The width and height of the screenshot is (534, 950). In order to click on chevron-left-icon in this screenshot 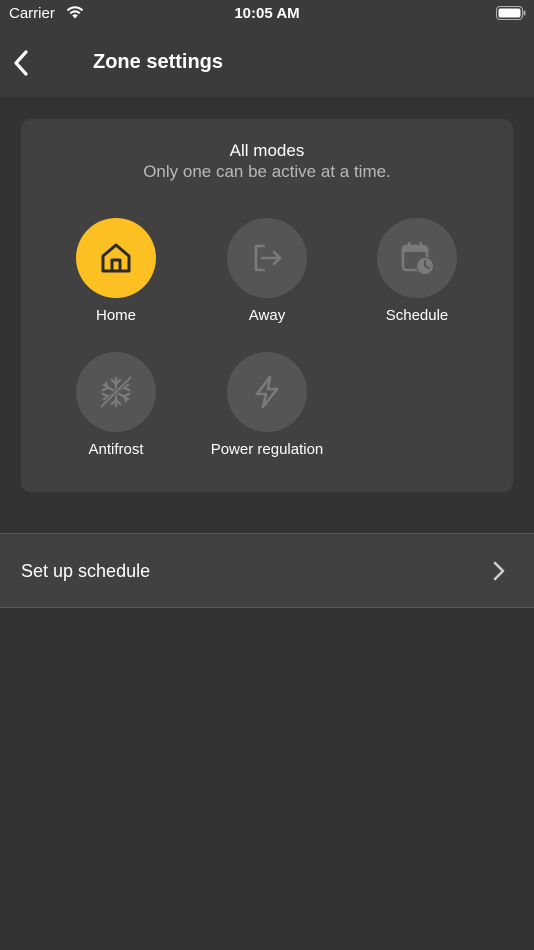, I will do `click(21, 63)`.